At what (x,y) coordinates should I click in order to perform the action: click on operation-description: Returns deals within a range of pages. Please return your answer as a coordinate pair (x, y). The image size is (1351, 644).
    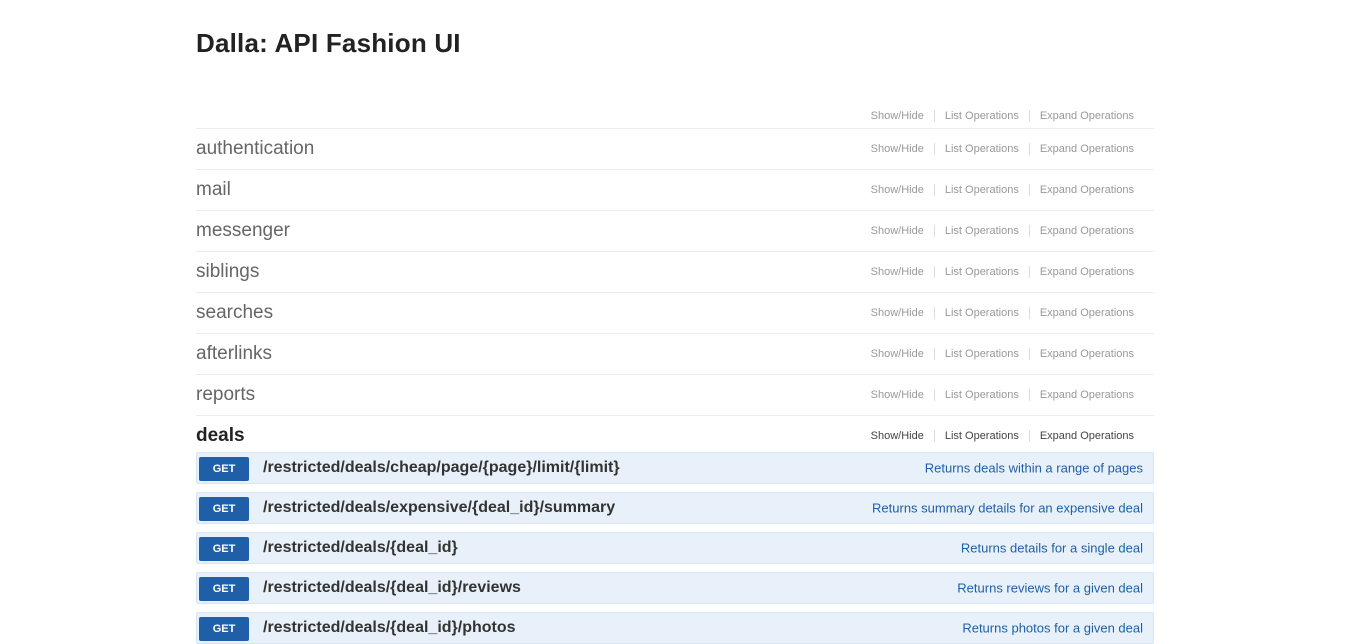
    Looking at the image, I should click on (1034, 468).